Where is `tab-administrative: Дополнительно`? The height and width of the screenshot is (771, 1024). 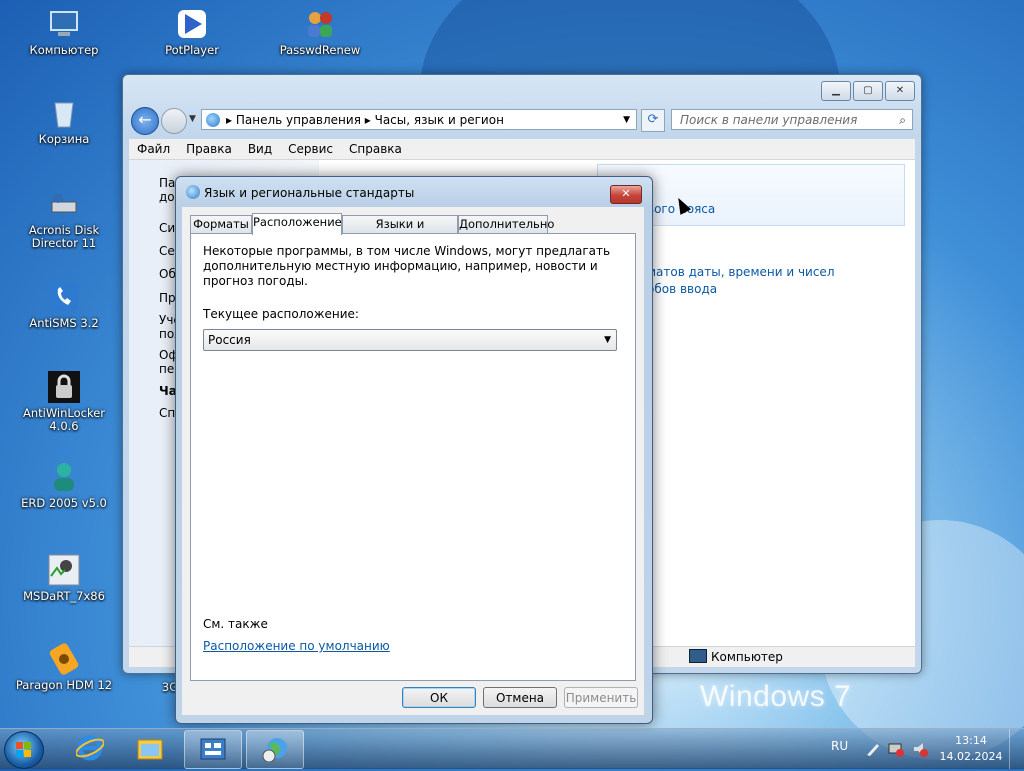 tab-administrative: Дополнительно is located at coordinates (506, 224).